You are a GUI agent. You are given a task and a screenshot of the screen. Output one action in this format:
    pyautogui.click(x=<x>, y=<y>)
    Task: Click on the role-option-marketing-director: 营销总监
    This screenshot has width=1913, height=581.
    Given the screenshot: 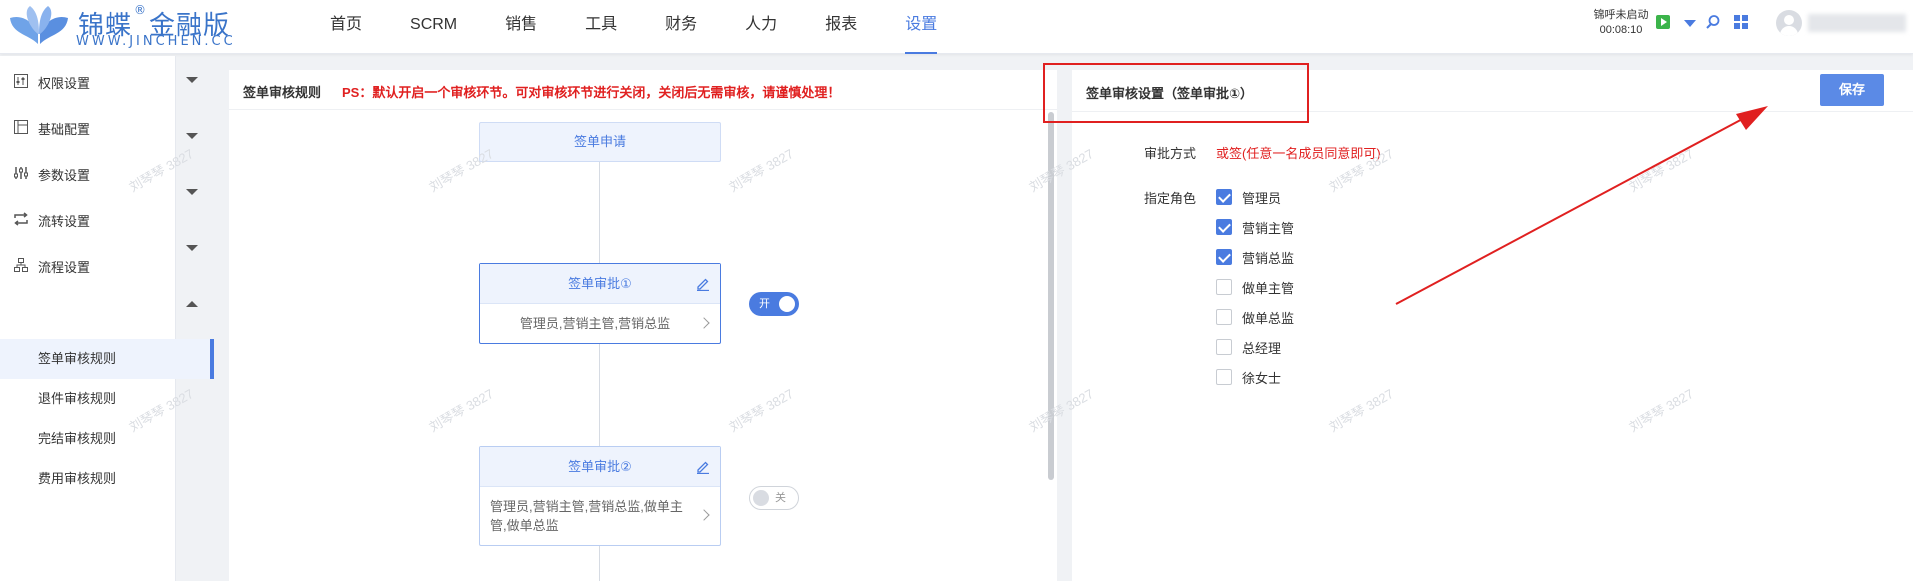 What is the action you would take?
    pyautogui.click(x=1255, y=257)
    